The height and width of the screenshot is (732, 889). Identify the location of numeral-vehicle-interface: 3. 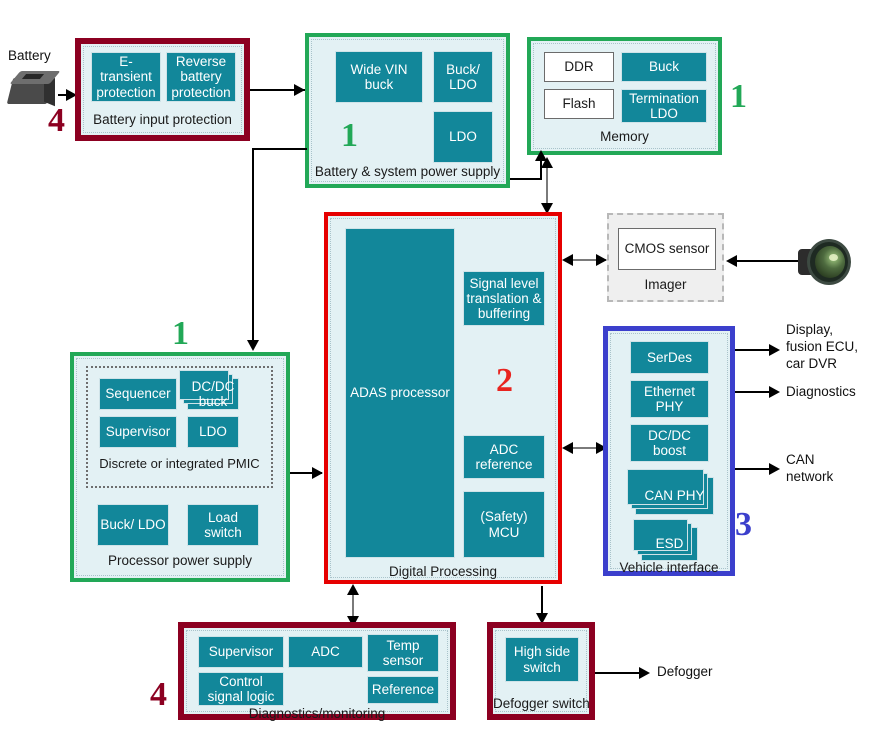
(743, 524).